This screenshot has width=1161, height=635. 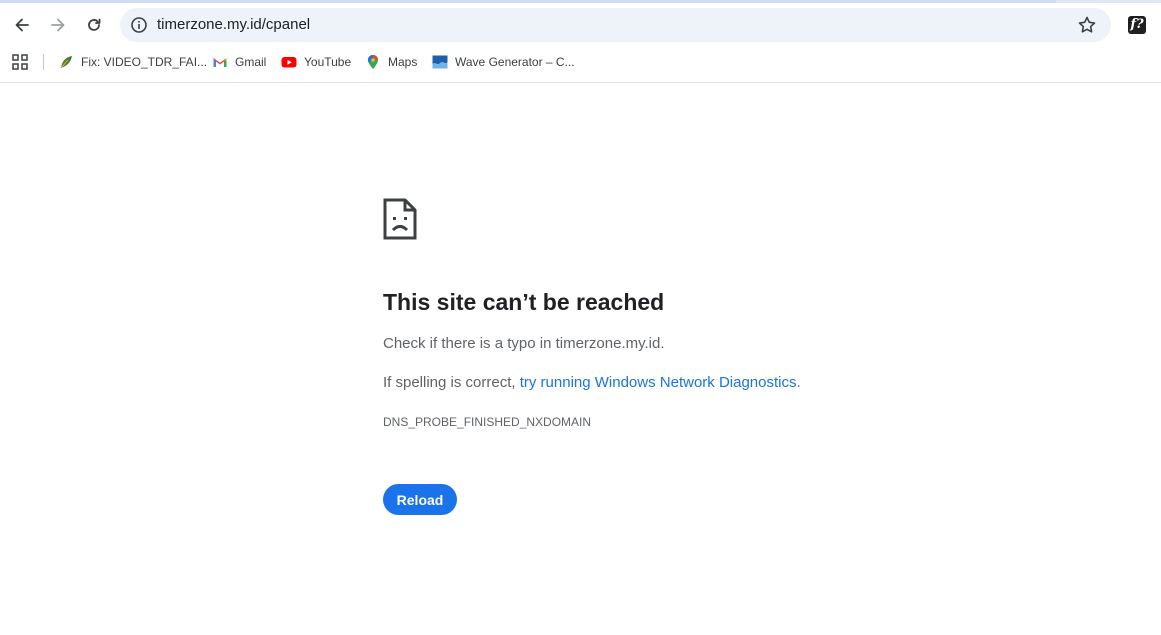 What do you see at coordinates (524, 302) in the screenshot?
I see `error-title: This site can’t be reached` at bounding box center [524, 302].